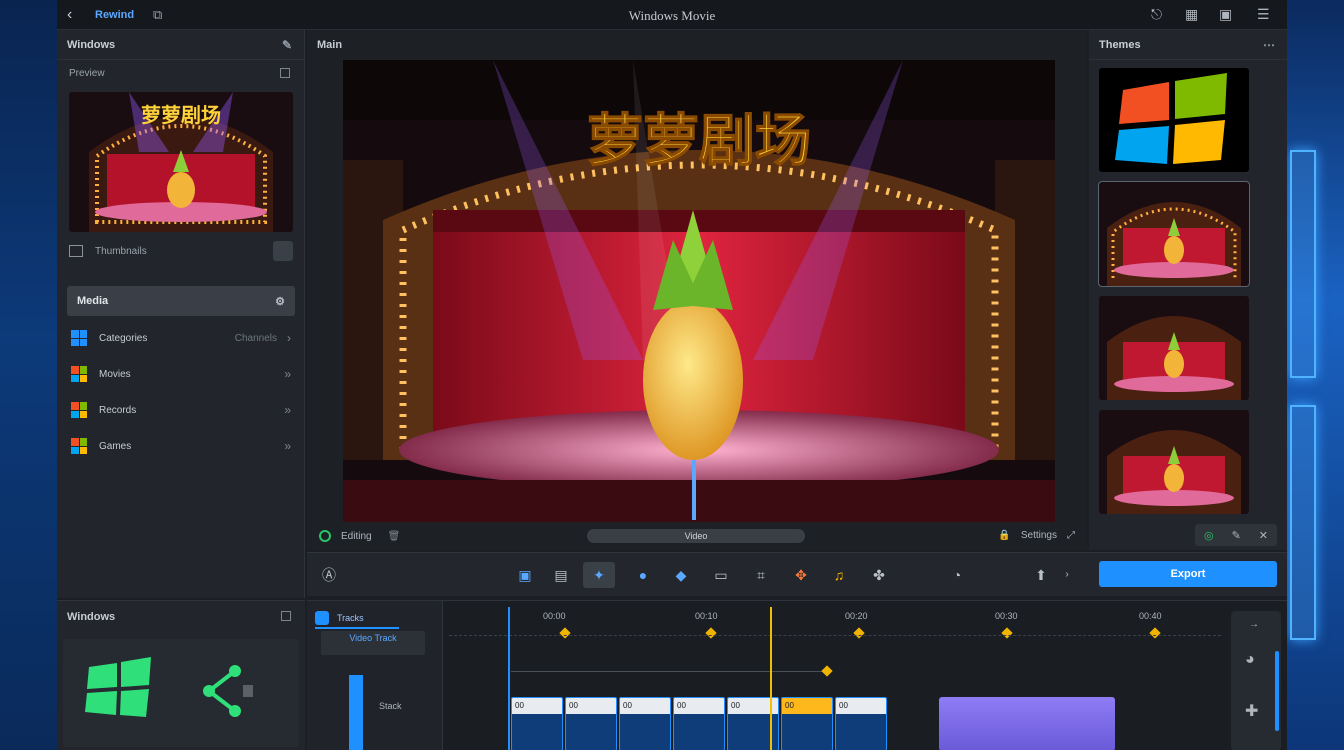  Describe the element at coordinates (283, 251) in the screenshot. I see `thumbnail-options-button` at that location.